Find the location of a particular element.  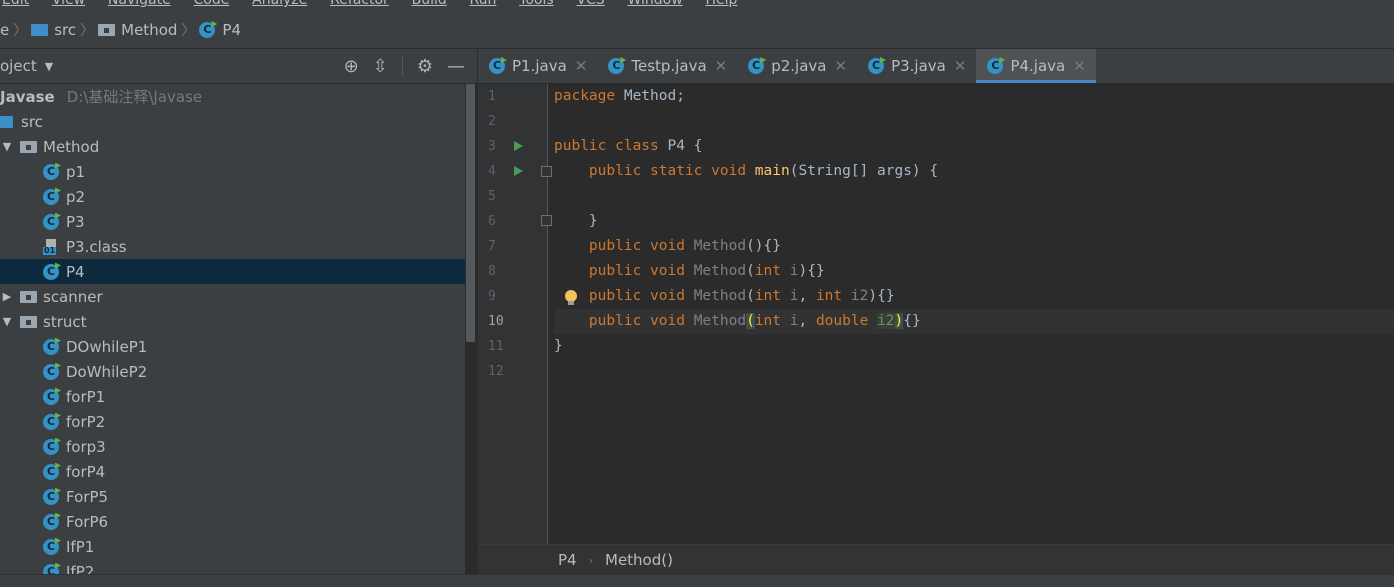

tab-p2: C p2.java ✕ is located at coordinates (797, 66).